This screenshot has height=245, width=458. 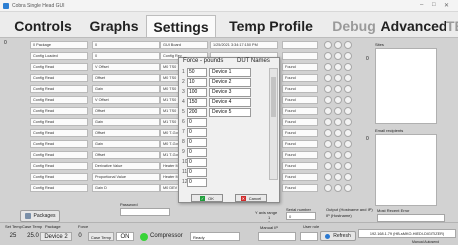 I want to click on most-recent-error-field, so click(x=411, y=218).